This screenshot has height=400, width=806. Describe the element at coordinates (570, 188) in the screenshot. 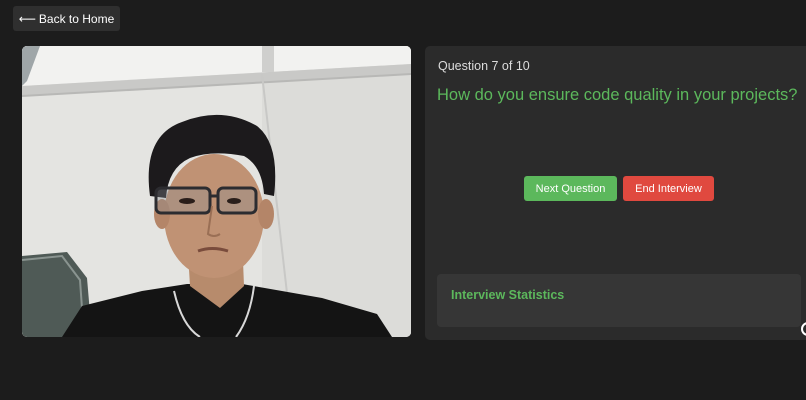

I see `next-question-button: Next Question` at that location.